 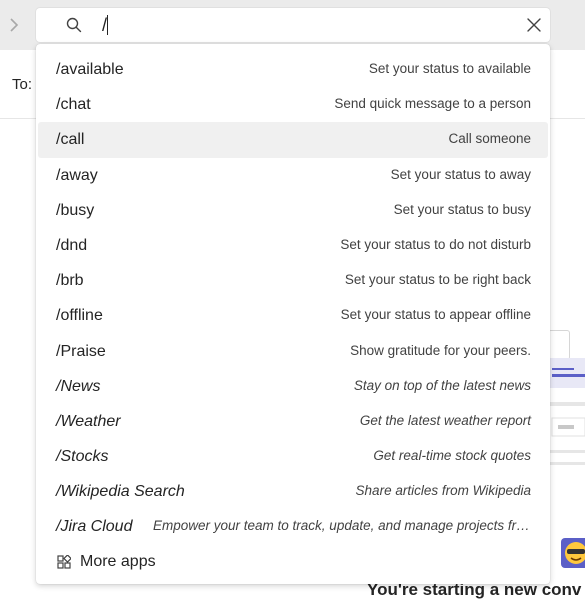 I want to click on command-name: /News, so click(x=78, y=386).